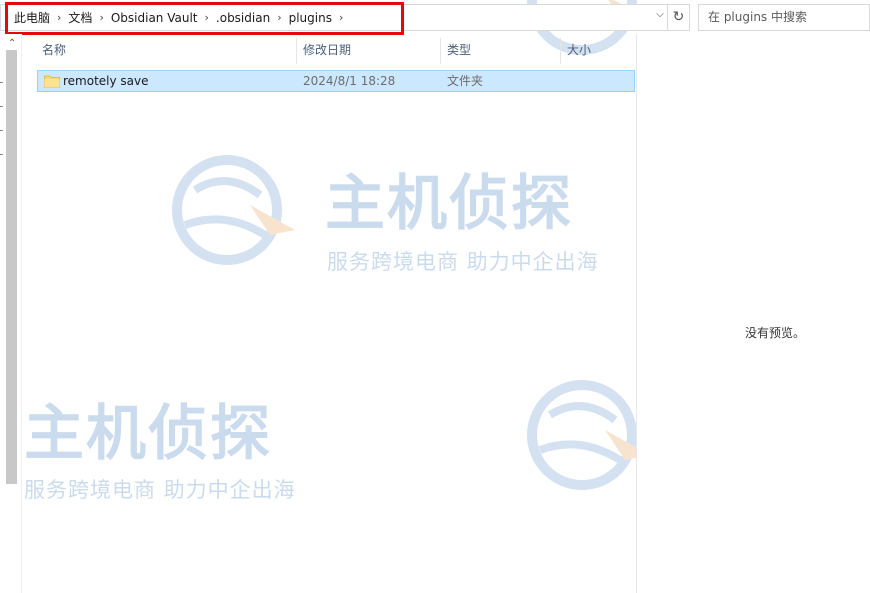 This screenshot has height=593, width=870. What do you see at coordinates (106, 81) in the screenshot?
I see `file-name: remotely save` at bounding box center [106, 81].